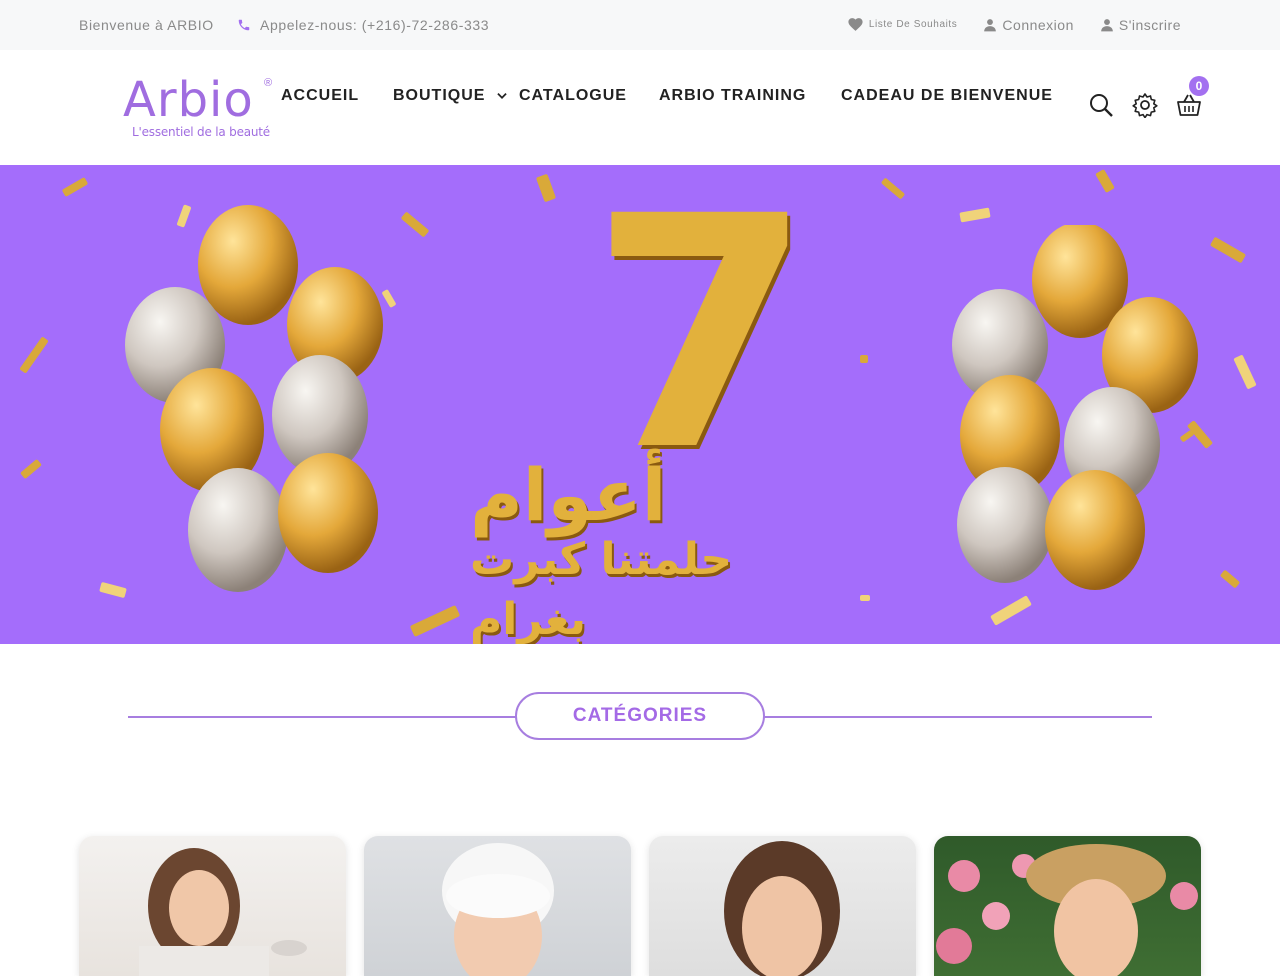 This screenshot has width=1280, height=976. I want to click on logo-tagline: L'essentiel de la beauté, so click(201, 132).